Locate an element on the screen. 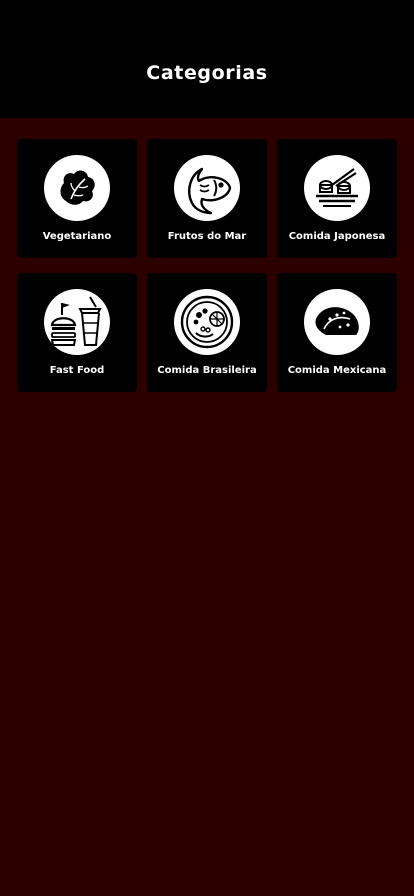 This screenshot has height=896, width=414. category-card-comida-japonesa: Comida Japonesa is located at coordinates (337, 198).